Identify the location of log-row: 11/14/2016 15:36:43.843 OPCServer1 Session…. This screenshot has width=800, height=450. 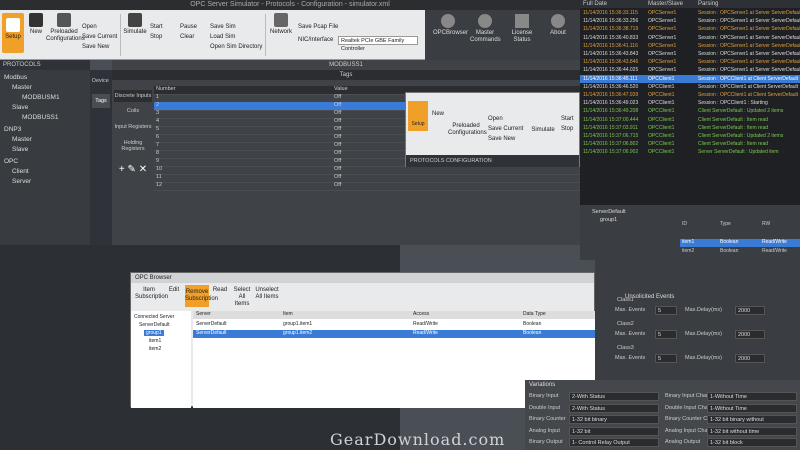
(690, 54).